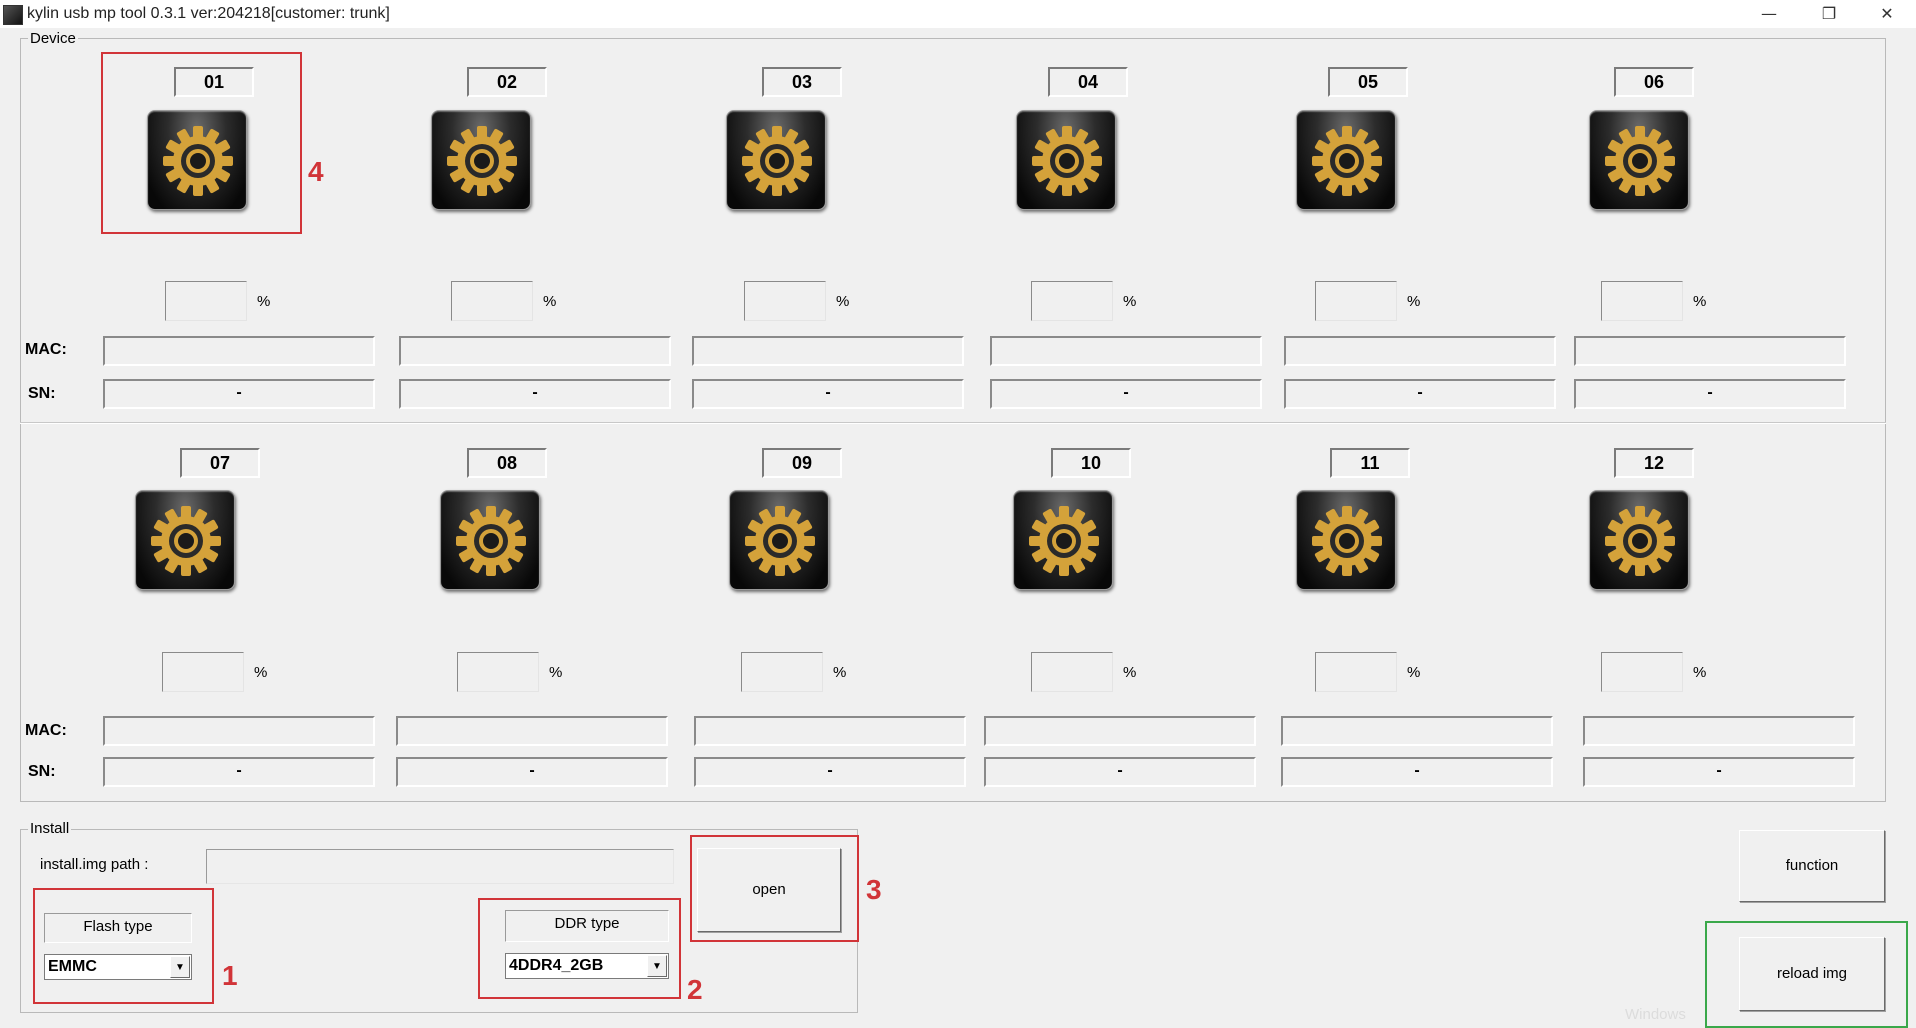  Describe the element at coordinates (46, 349) in the screenshot. I see `mac-label-row1: MAC:` at that location.